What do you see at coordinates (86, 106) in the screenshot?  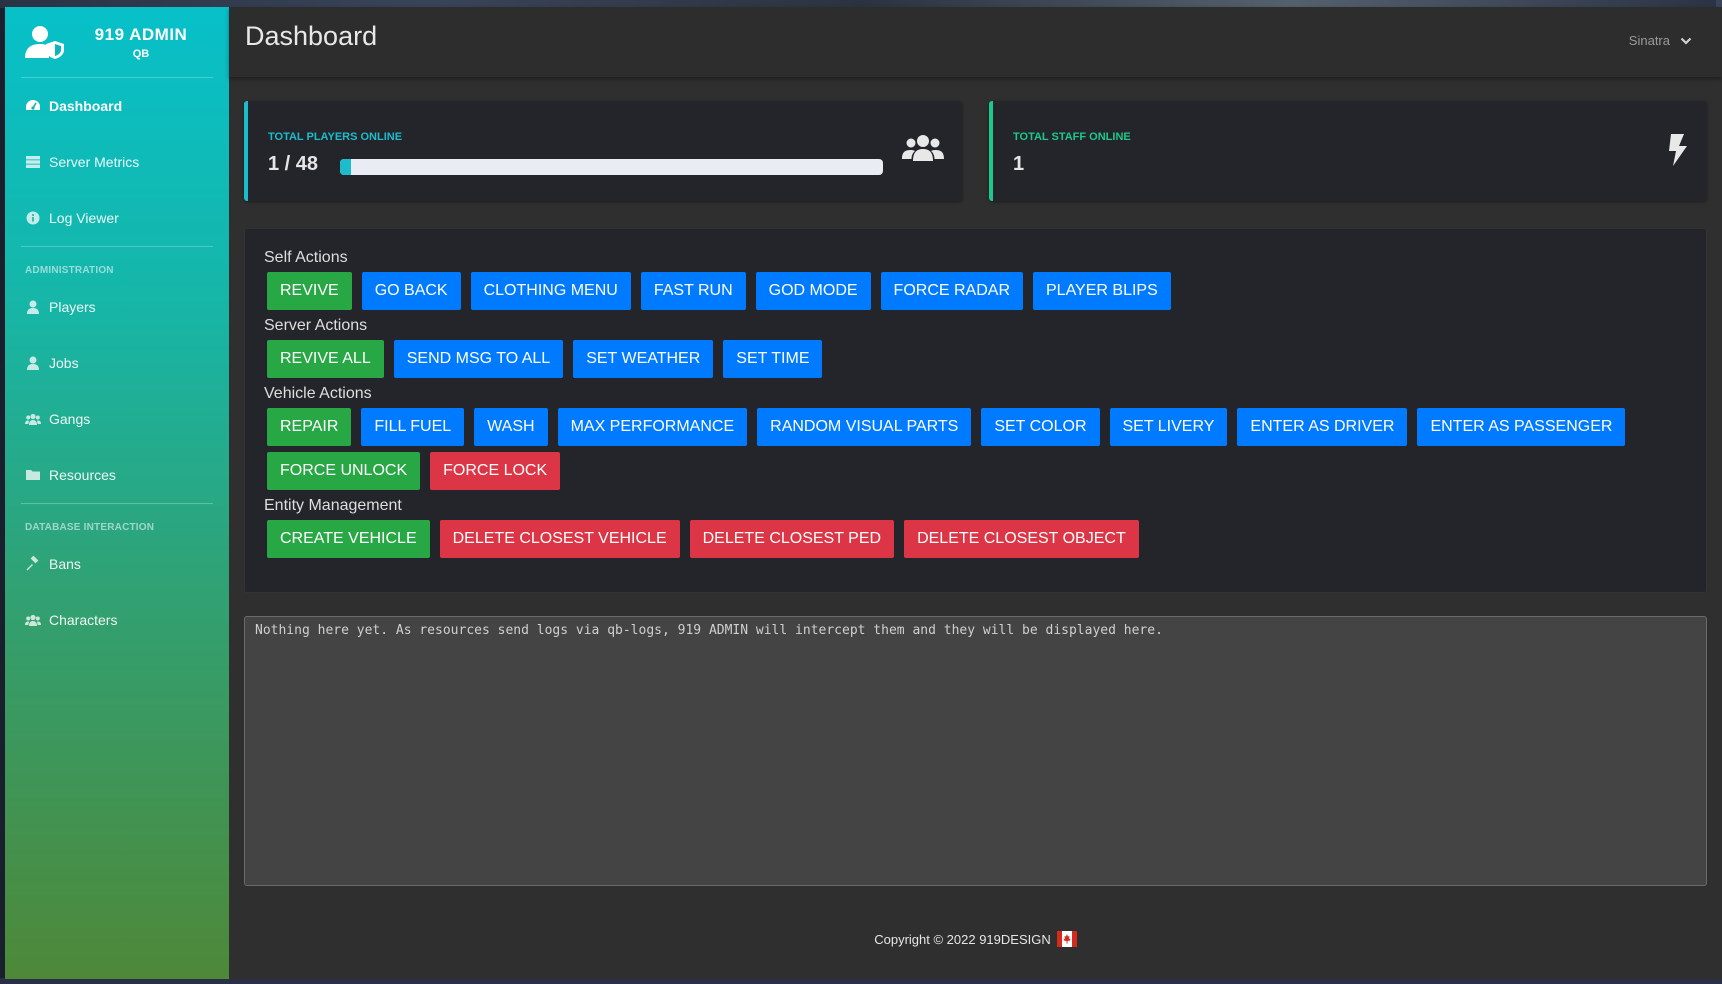 I see `sidebar-item-label: Dashboard` at bounding box center [86, 106].